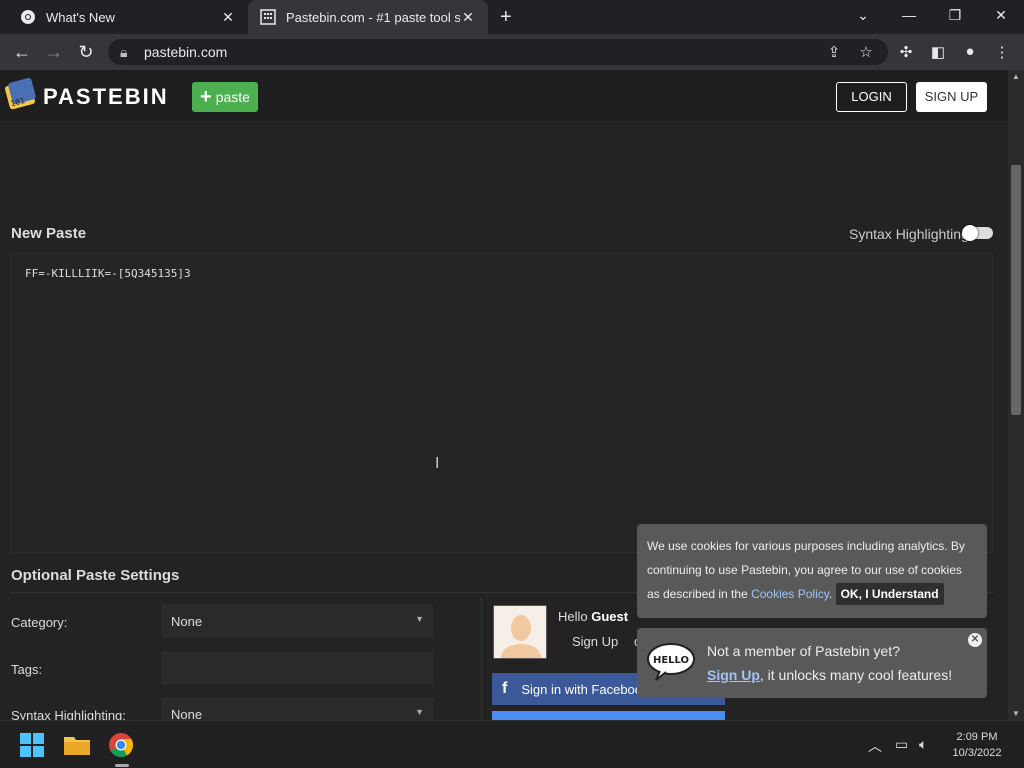 Image resolution: width=1024 pixels, height=768 pixels. I want to click on hello-guest: Hello Guest, so click(593, 616).